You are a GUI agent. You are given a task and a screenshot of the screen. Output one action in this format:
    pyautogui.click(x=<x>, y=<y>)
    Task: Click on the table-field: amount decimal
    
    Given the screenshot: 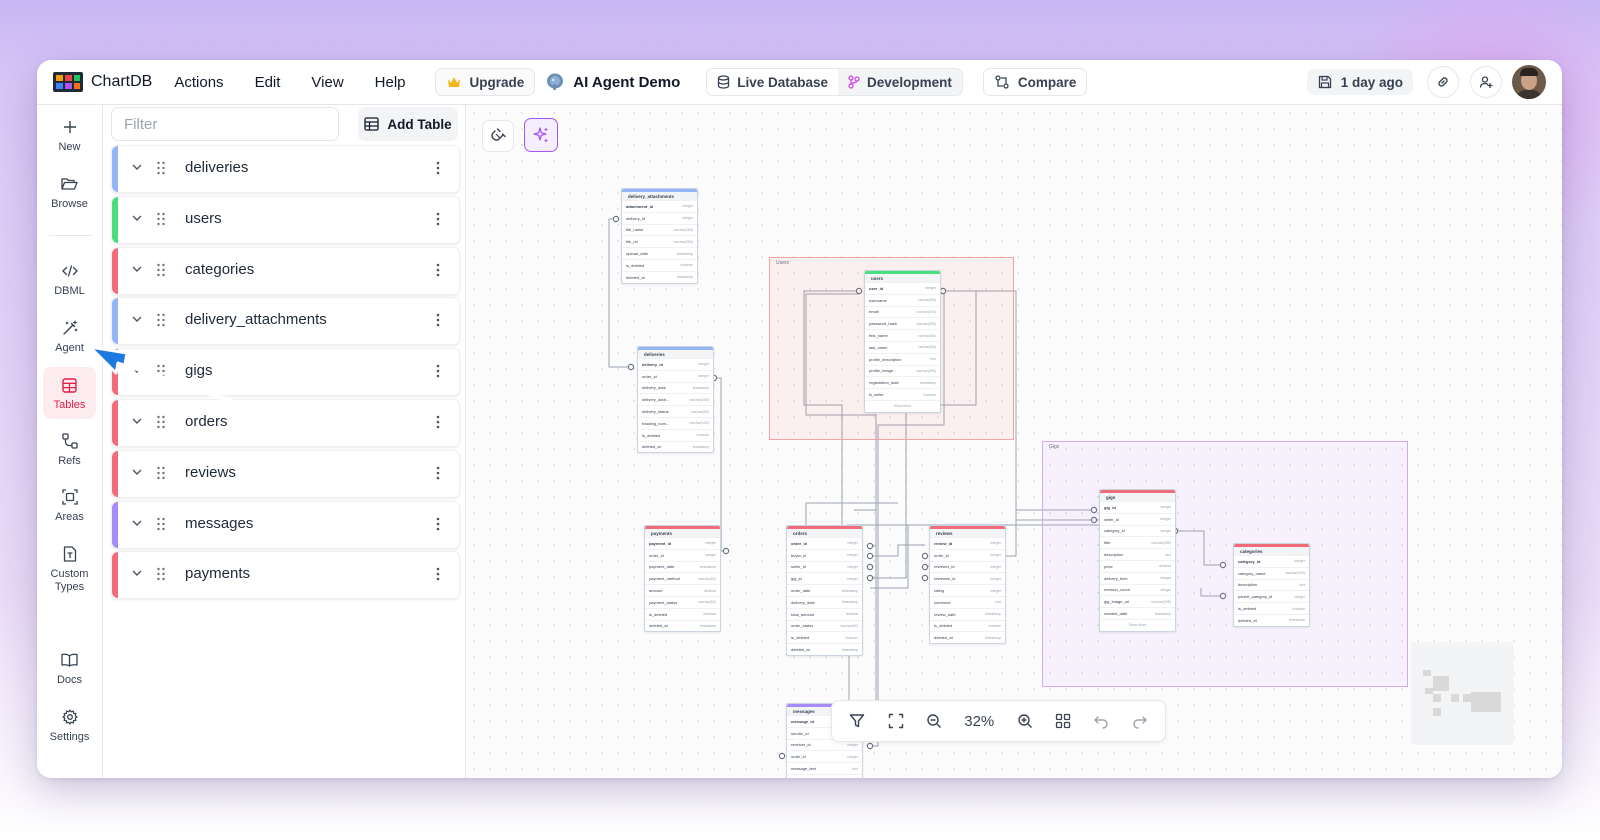 What is the action you would take?
    pyautogui.click(x=682, y=590)
    